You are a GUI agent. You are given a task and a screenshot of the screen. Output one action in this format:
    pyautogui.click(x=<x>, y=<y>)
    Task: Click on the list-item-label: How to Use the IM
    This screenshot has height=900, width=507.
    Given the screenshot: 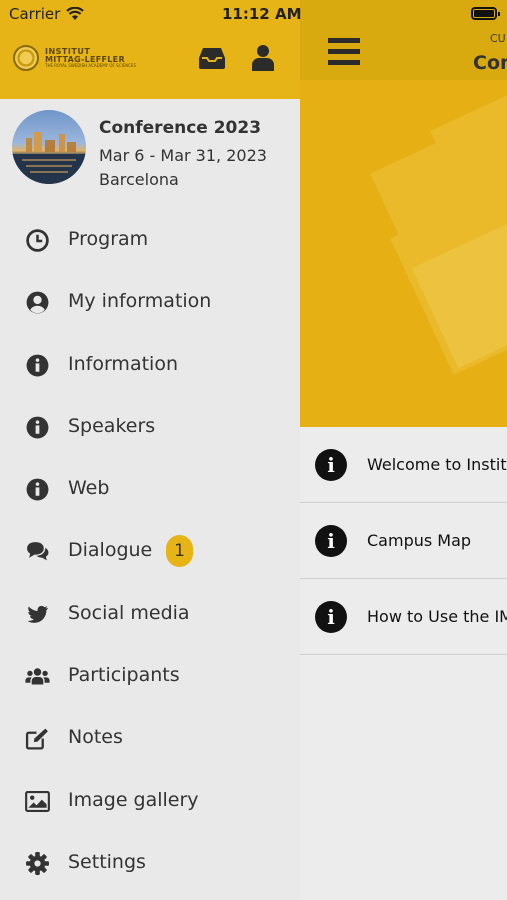 What is the action you would take?
    pyautogui.click(x=437, y=616)
    